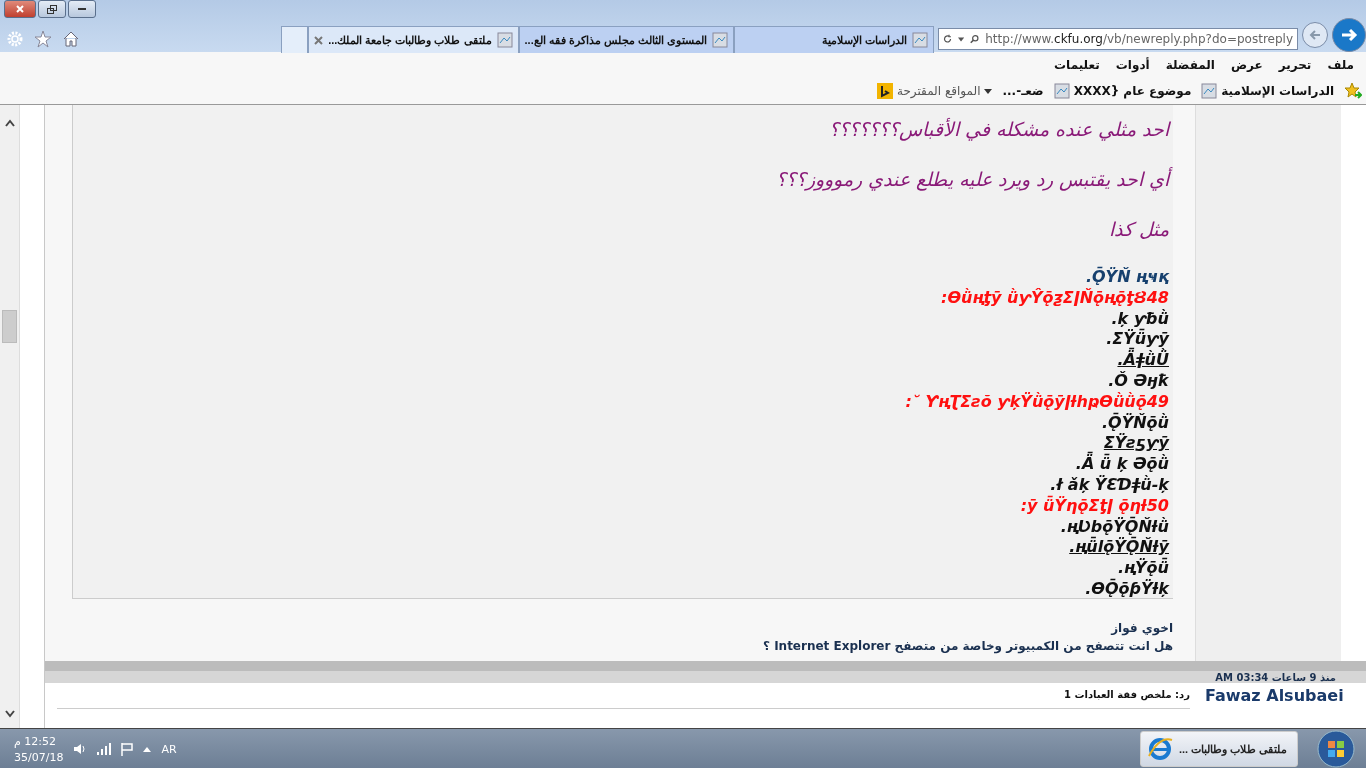 The width and height of the screenshot is (1366, 768). I want to click on arrow-left-icon, so click(1315, 35).